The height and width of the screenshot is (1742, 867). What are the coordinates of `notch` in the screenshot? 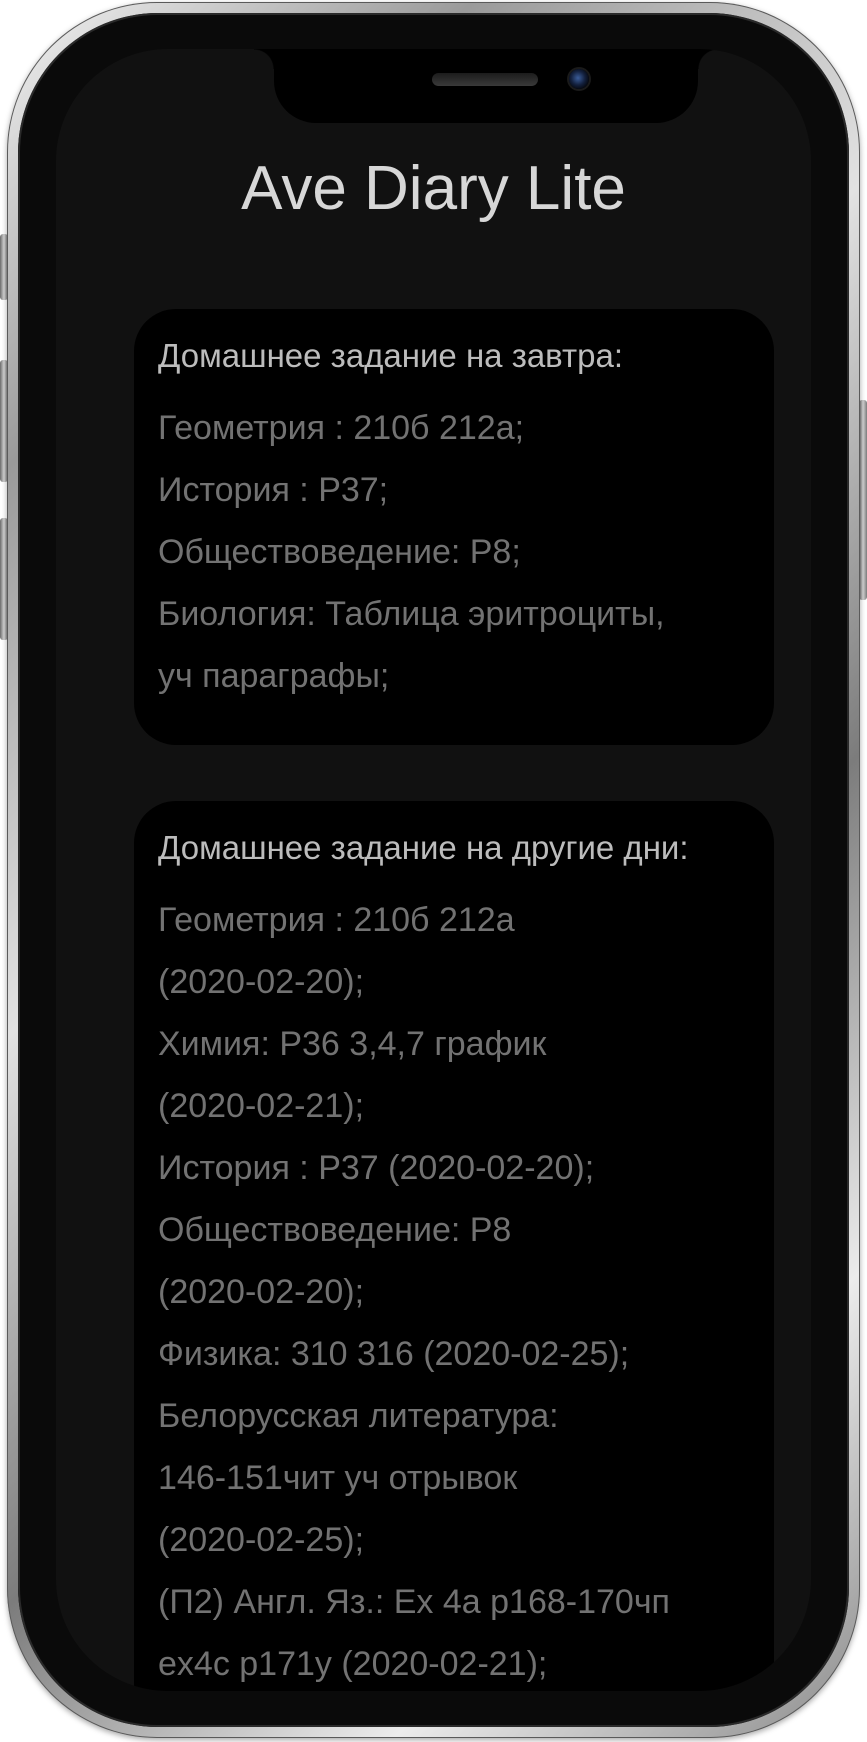 It's located at (486, 86).